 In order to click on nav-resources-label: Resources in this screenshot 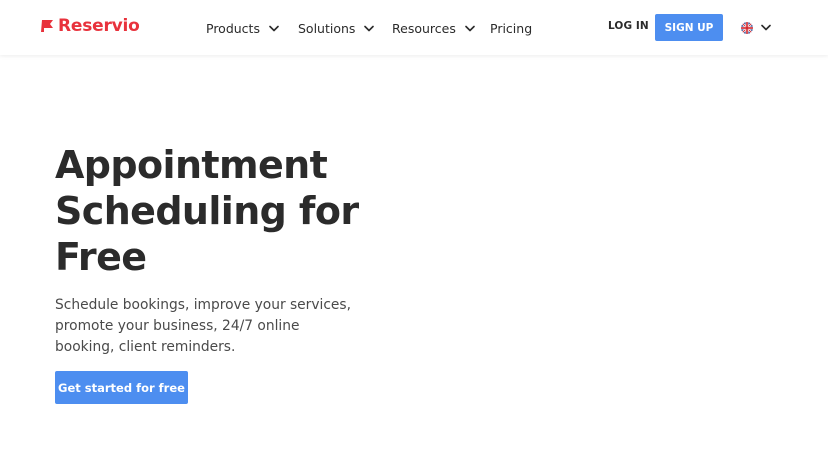, I will do `click(424, 28)`.